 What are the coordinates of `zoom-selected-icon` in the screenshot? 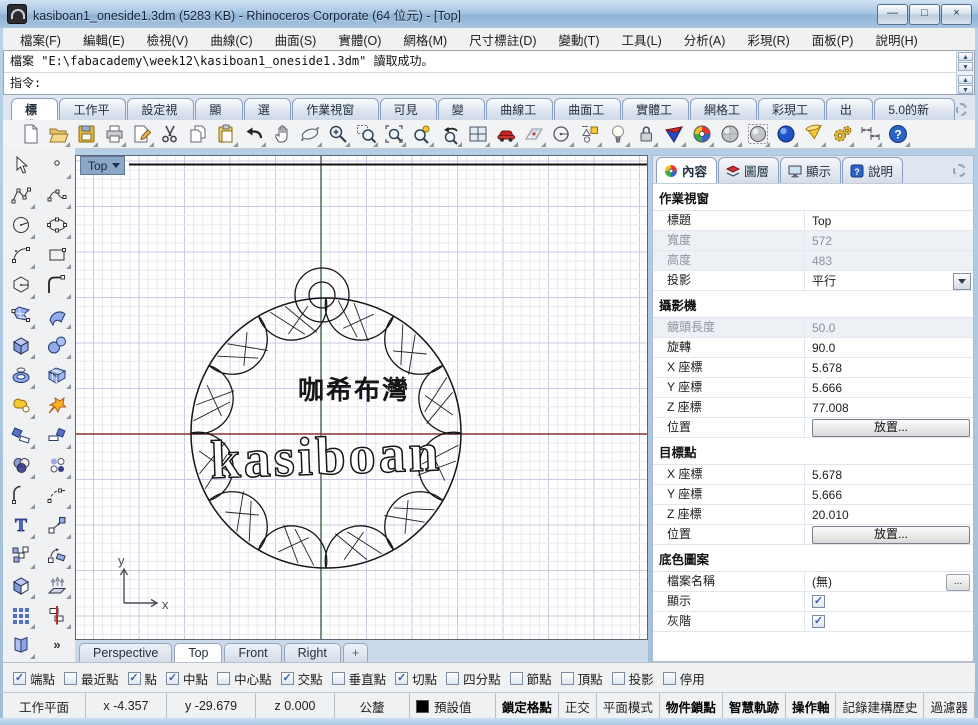 It's located at (421, 134).